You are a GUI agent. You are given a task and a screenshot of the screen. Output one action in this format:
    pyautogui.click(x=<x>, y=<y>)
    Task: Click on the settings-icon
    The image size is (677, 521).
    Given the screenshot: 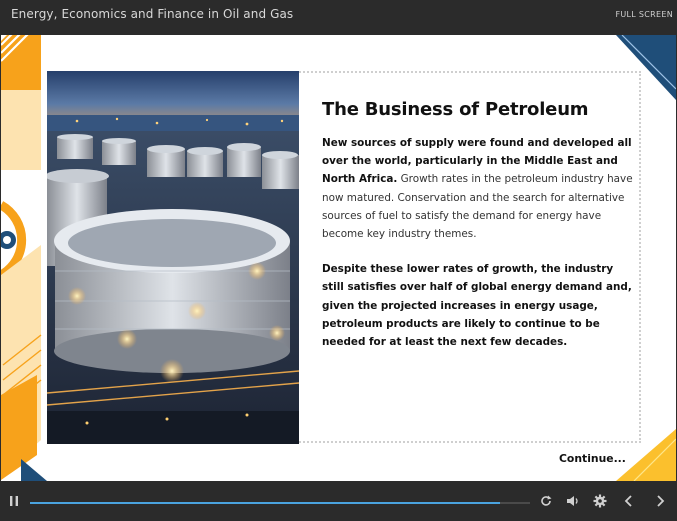 What is the action you would take?
    pyautogui.click(x=600, y=501)
    